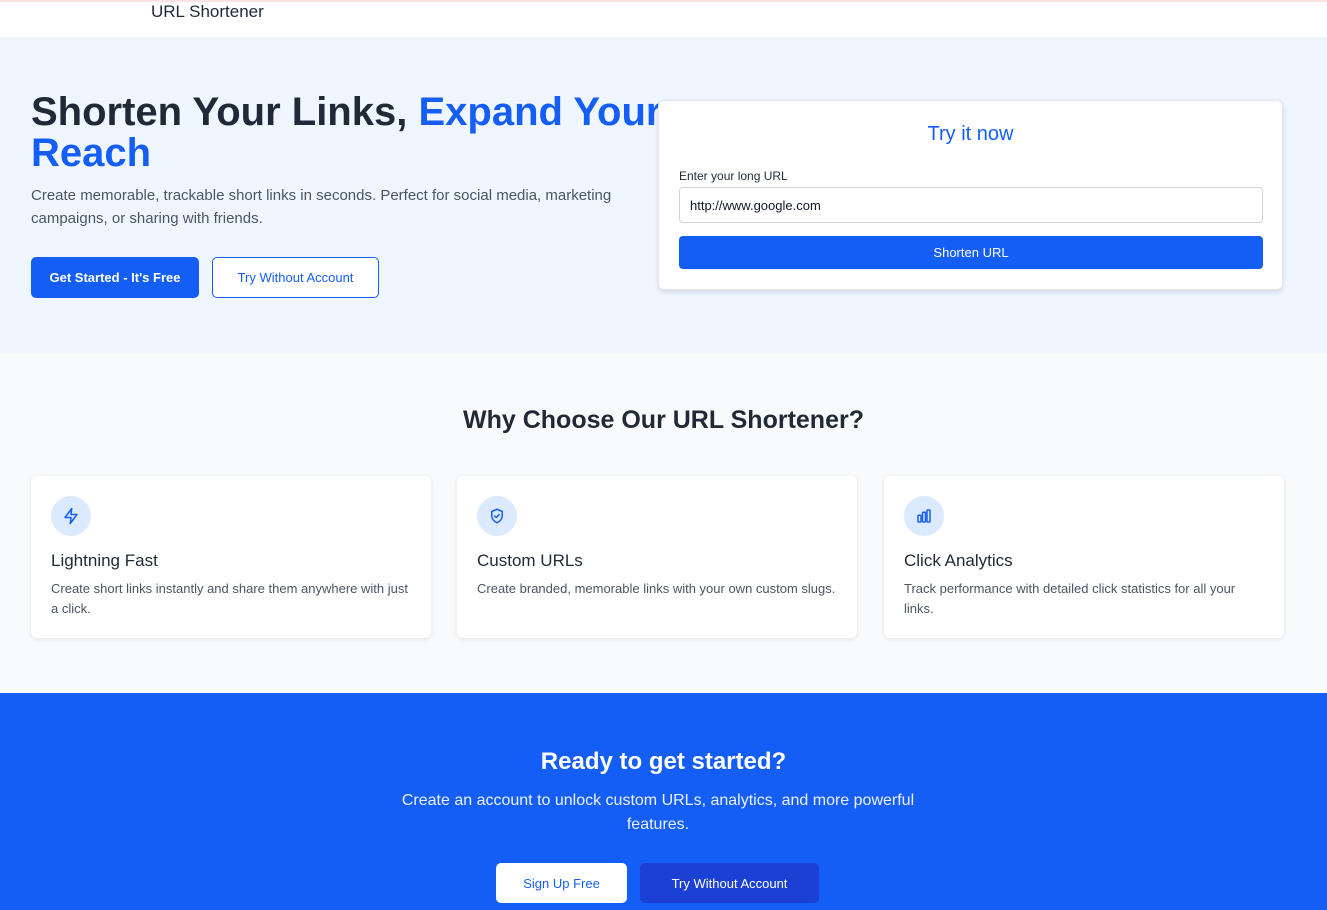 The image size is (1327, 910). Describe the element at coordinates (104, 560) in the screenshot. I see `feature-title: Lightning Fast` at that location.